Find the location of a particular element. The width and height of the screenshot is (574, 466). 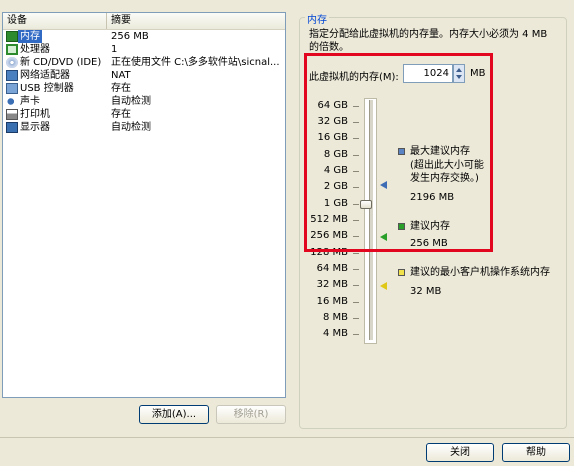

memory-unit: MB is located at coordinates (478, 73).